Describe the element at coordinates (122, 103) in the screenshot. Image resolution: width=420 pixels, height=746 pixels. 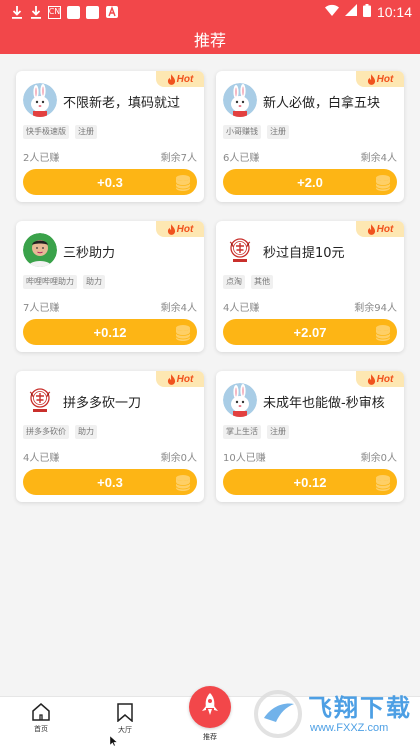
I see `task-title: 不限新老，填码就过` at that location.